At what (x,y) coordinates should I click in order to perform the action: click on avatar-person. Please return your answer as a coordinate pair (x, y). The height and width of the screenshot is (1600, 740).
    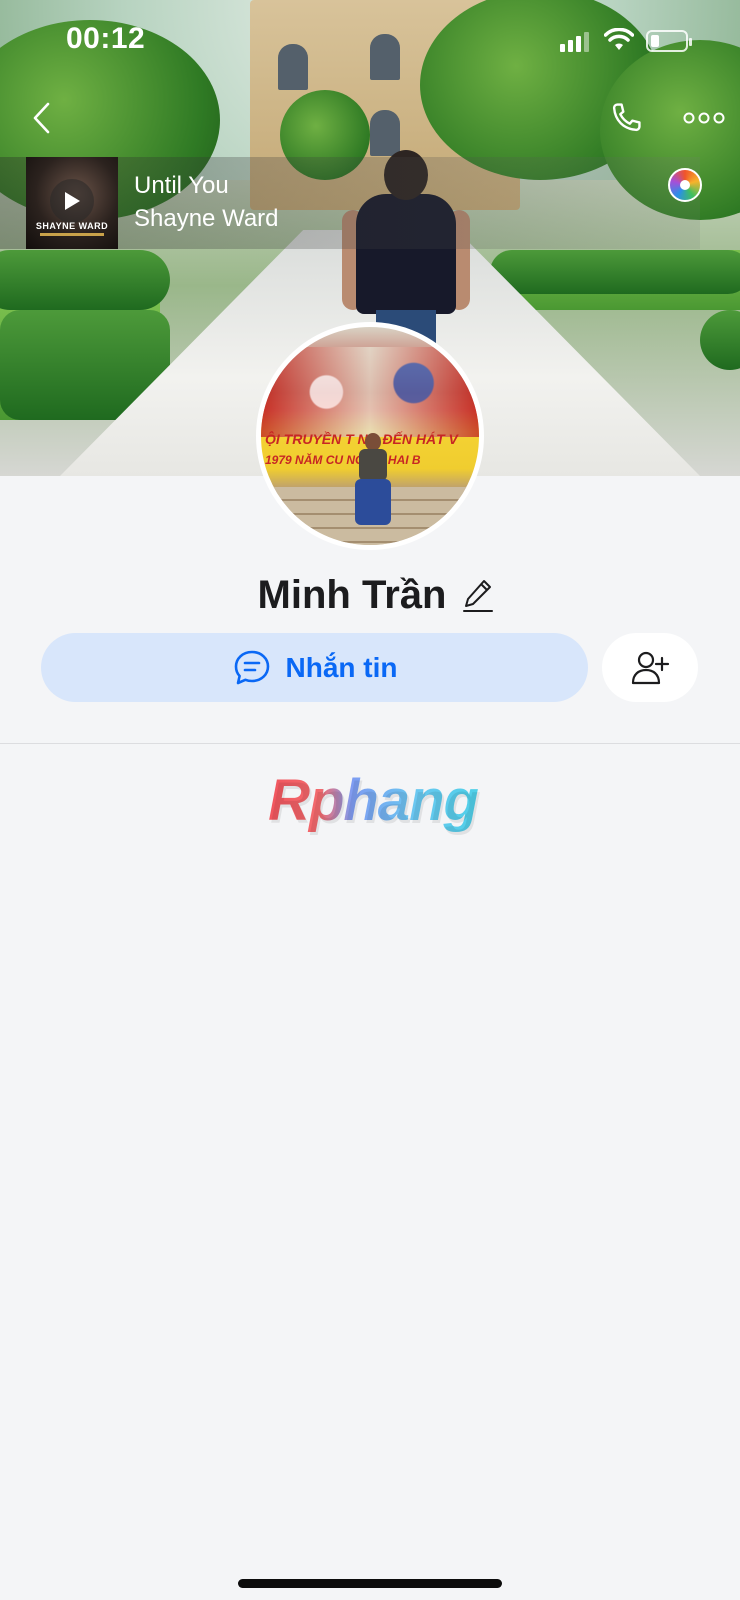
    Looking at the image, I should click on (373, 481).